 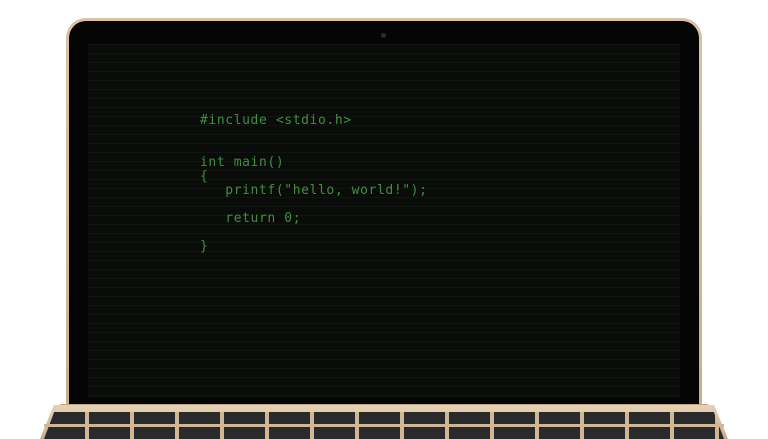 I want to click on camera-icon, so click(x=383, y=35).